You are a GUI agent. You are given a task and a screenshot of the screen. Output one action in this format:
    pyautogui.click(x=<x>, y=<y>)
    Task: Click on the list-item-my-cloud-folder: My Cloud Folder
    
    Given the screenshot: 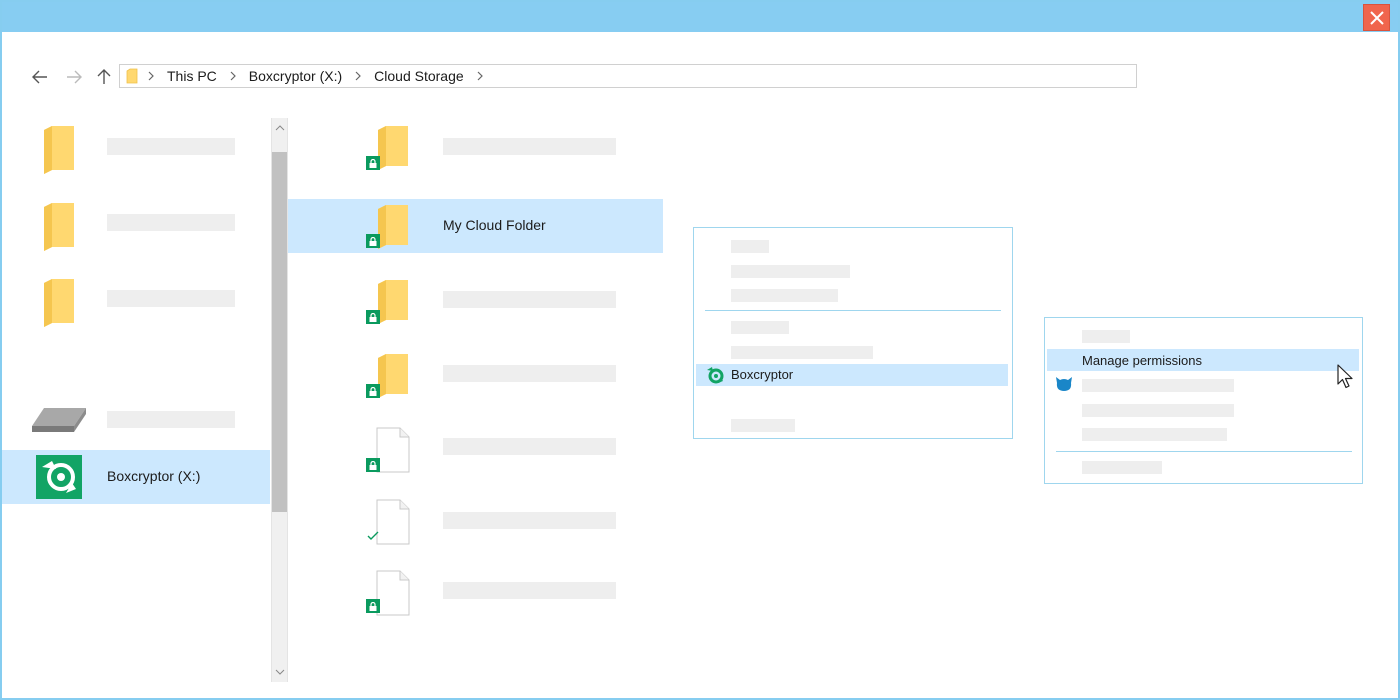 What is the action you would take?
    pyautogui.click(x=475, y=226)
    